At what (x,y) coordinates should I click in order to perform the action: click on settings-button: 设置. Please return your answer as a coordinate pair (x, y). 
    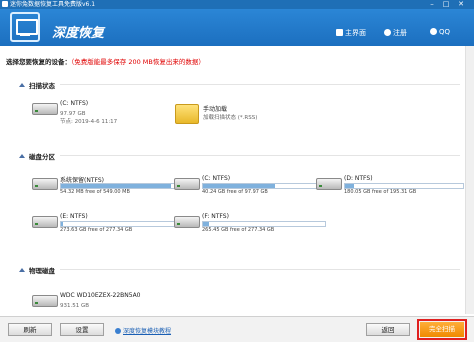
    Looking at the image, I should click on (82, 329).